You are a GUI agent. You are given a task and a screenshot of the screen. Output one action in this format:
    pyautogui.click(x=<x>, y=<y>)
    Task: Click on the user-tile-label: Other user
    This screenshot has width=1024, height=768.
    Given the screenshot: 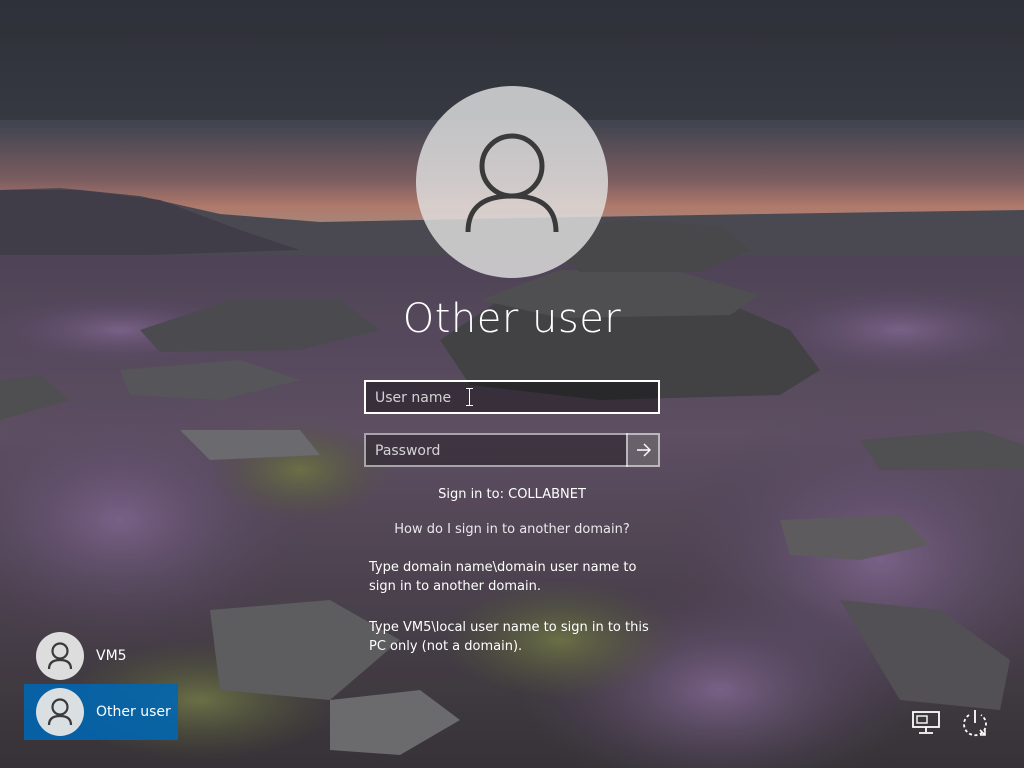 What is the action you would take?
    pyautogui.click(x=133, y=712)
    